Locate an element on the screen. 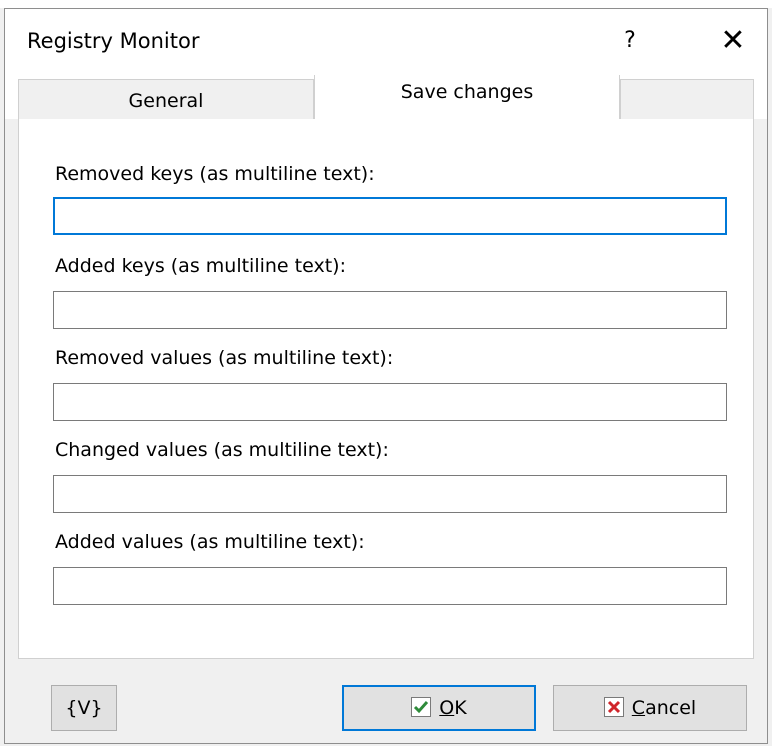 This screenshot has height=746, width=772. close-icon: ✕ is located at coordinates (733, 41).